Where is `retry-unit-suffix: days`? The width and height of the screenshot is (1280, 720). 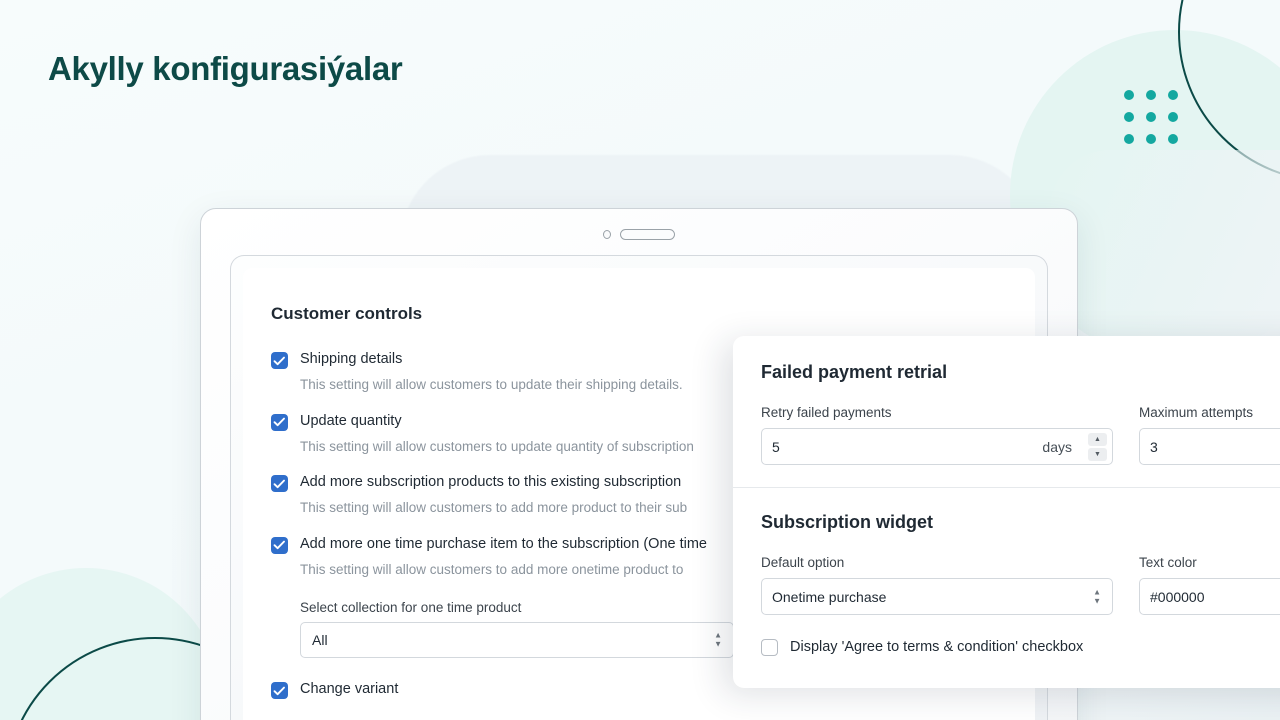 retry-unit-suffix: days is located at coordinates (1057, 446).